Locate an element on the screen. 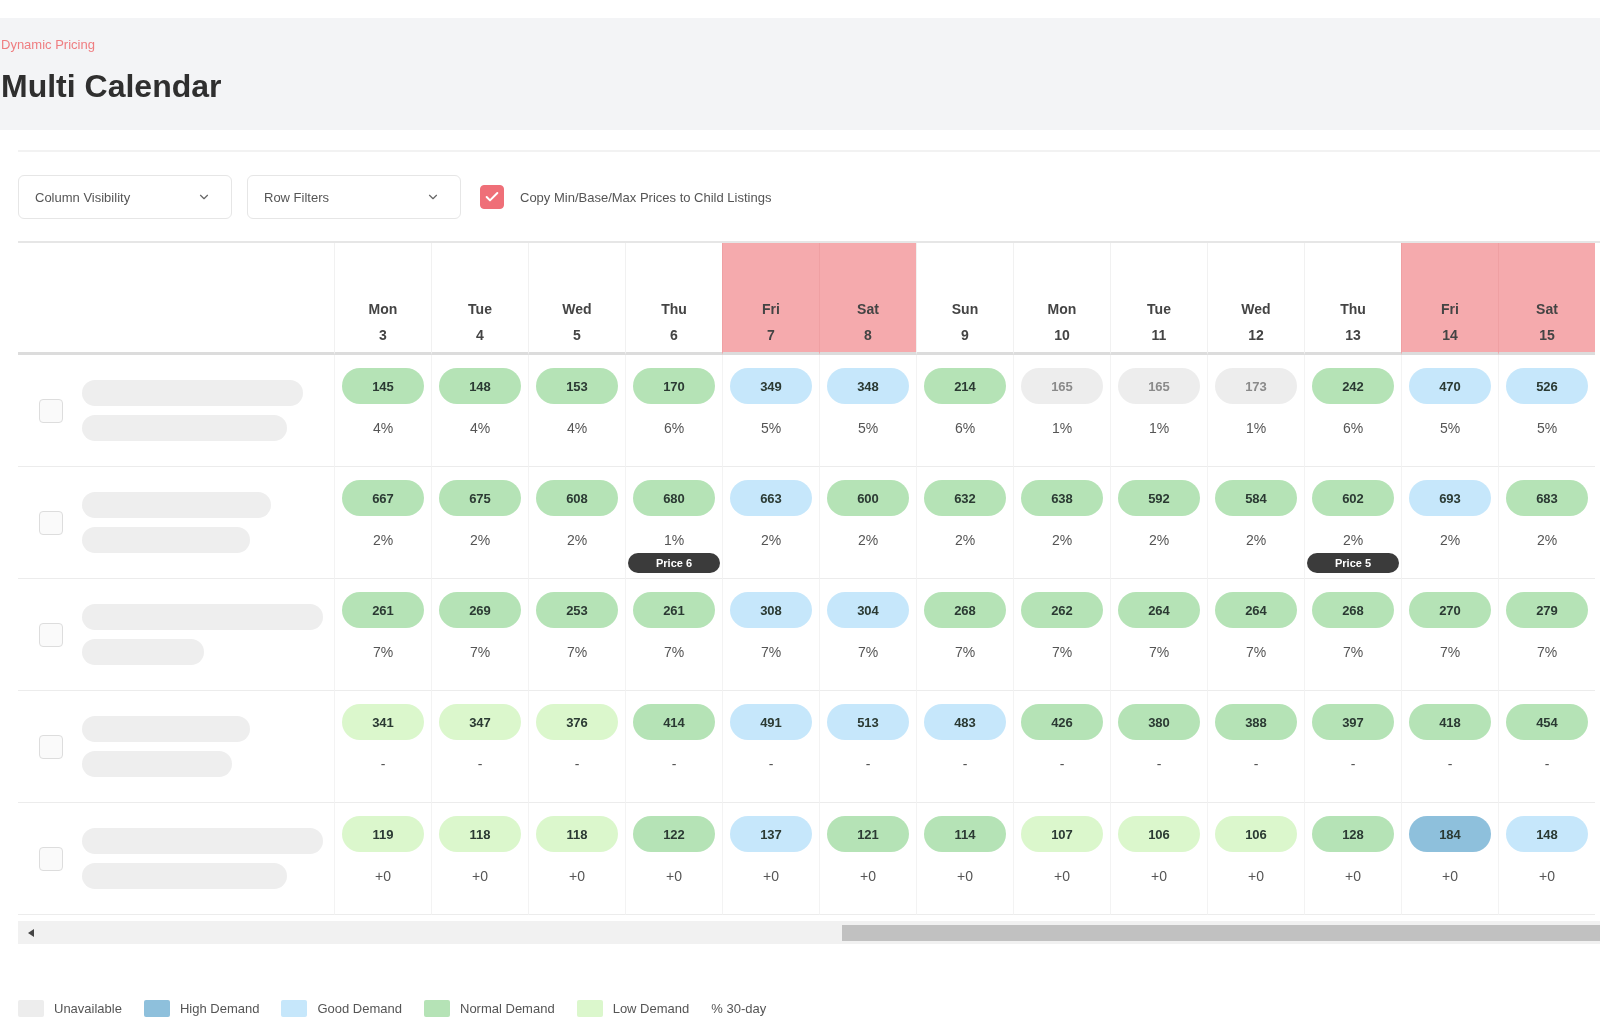 The width and height of the screenshot is (1600, 1032). price-tag: 114 is located at coordinates (965, 834).